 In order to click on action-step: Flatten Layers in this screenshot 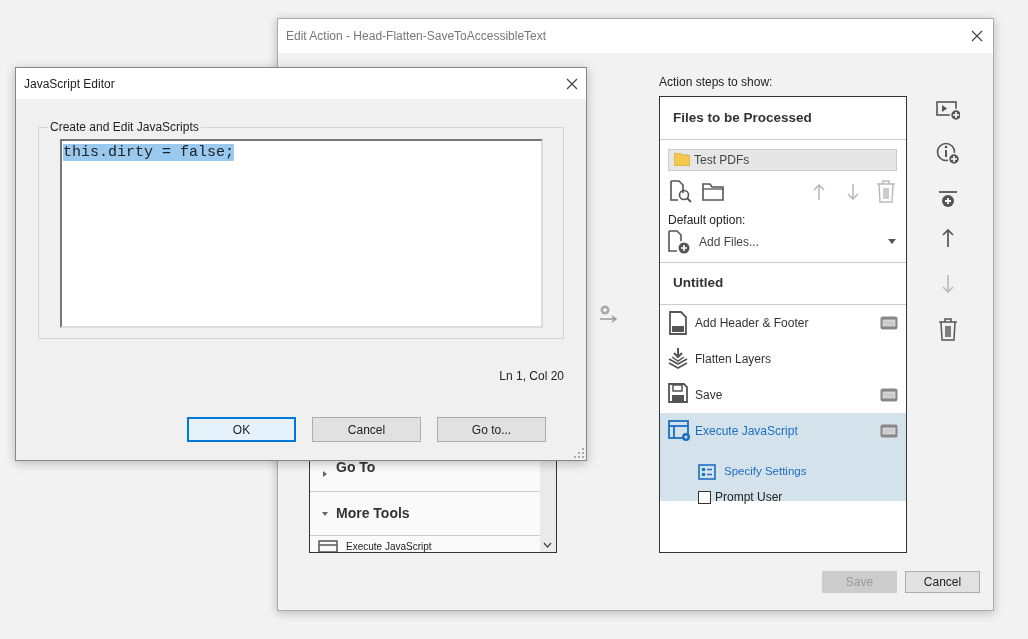, I will do `click(783, 358)`.